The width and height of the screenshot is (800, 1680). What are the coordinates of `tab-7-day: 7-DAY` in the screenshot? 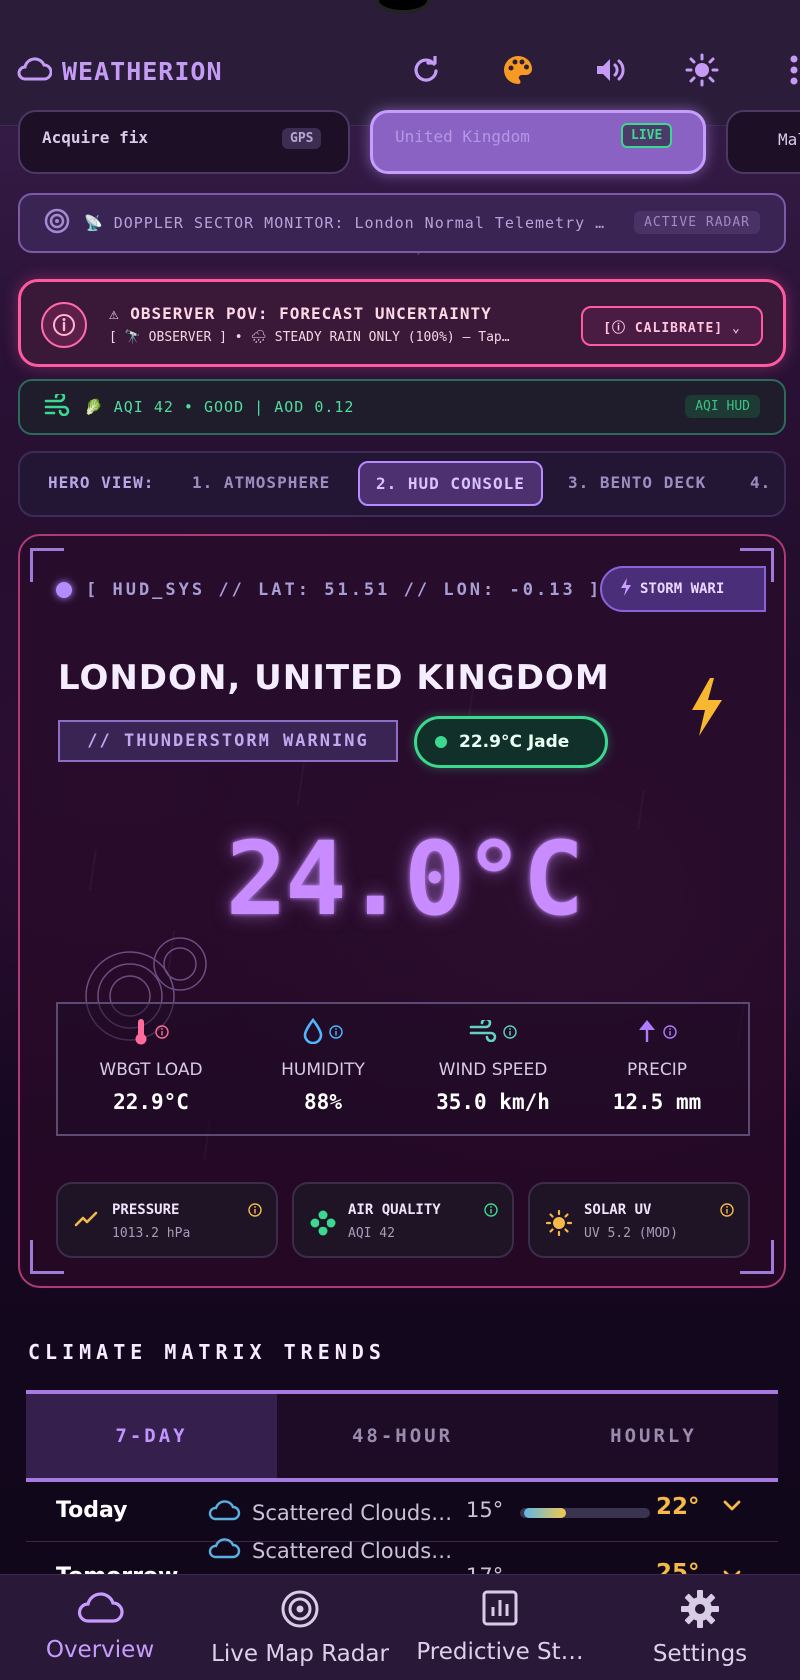 It's located at (151, 1436).